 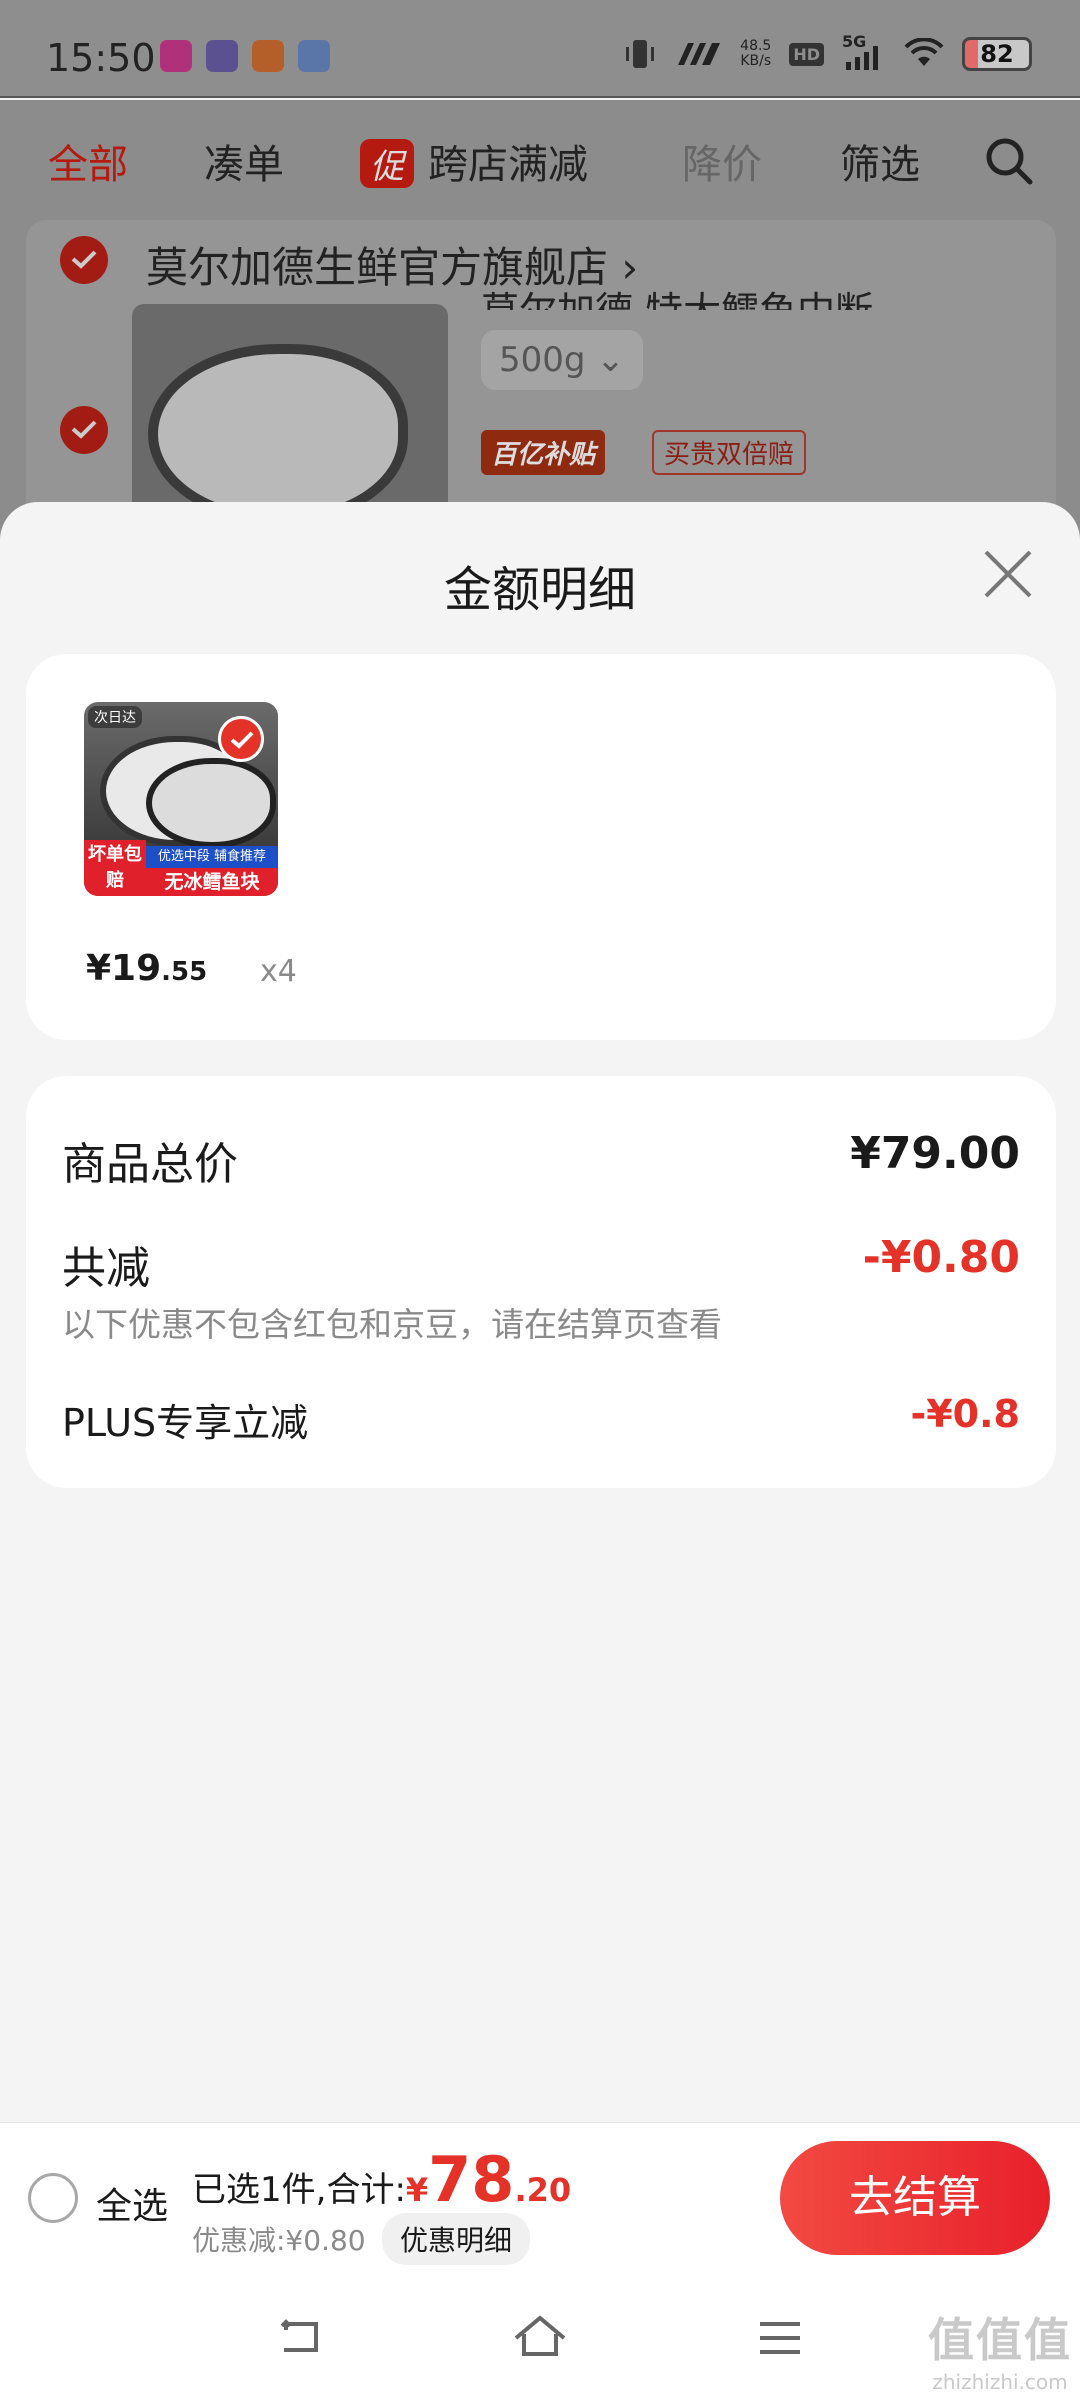 I want to click on carrier-logo-icon, so click(x=699, y=54).